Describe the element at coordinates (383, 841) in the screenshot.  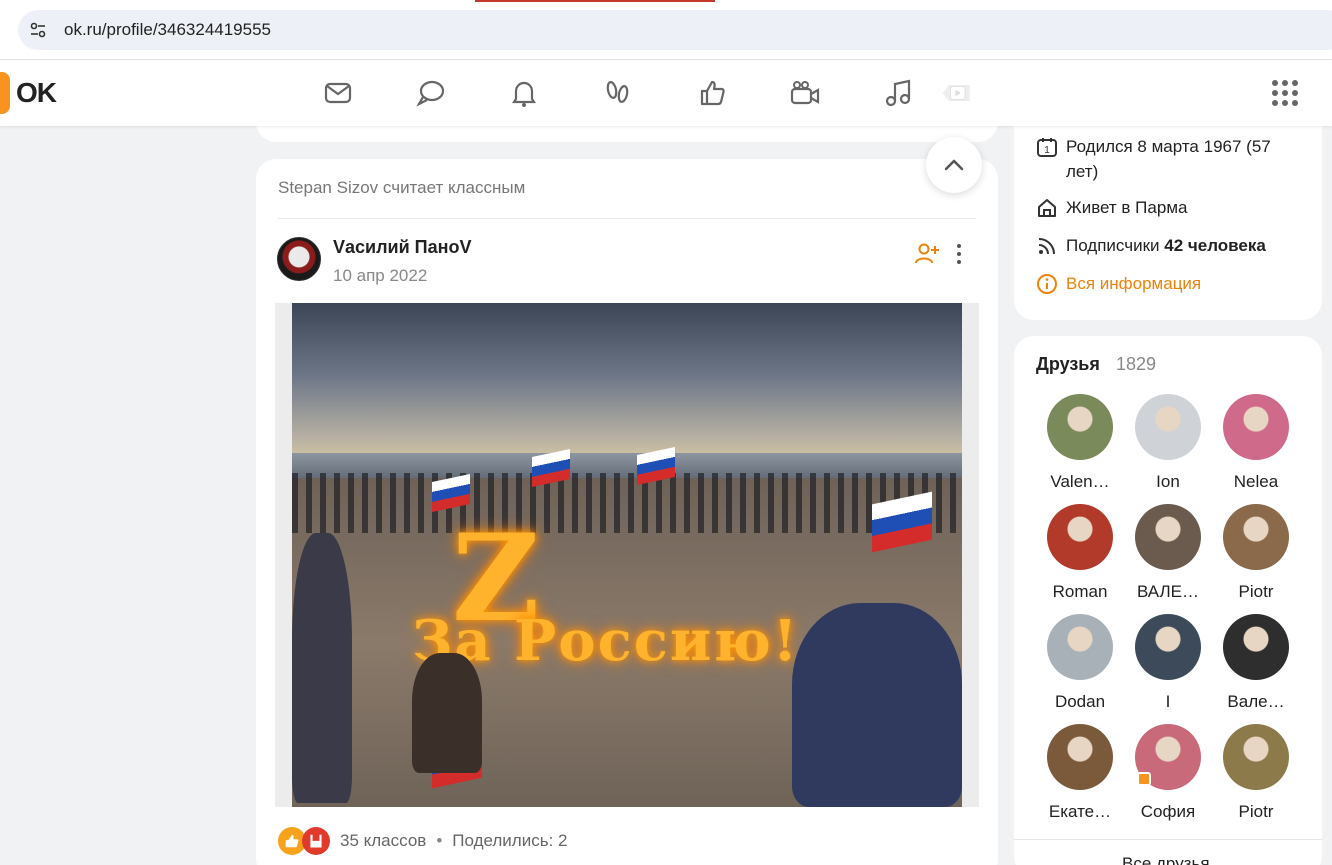
I see `classes-count: 35 классов` at that location.